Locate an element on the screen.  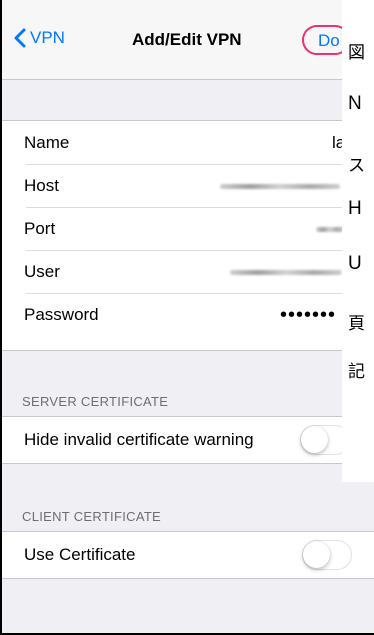
port-field is located at coordinates (330, 229).